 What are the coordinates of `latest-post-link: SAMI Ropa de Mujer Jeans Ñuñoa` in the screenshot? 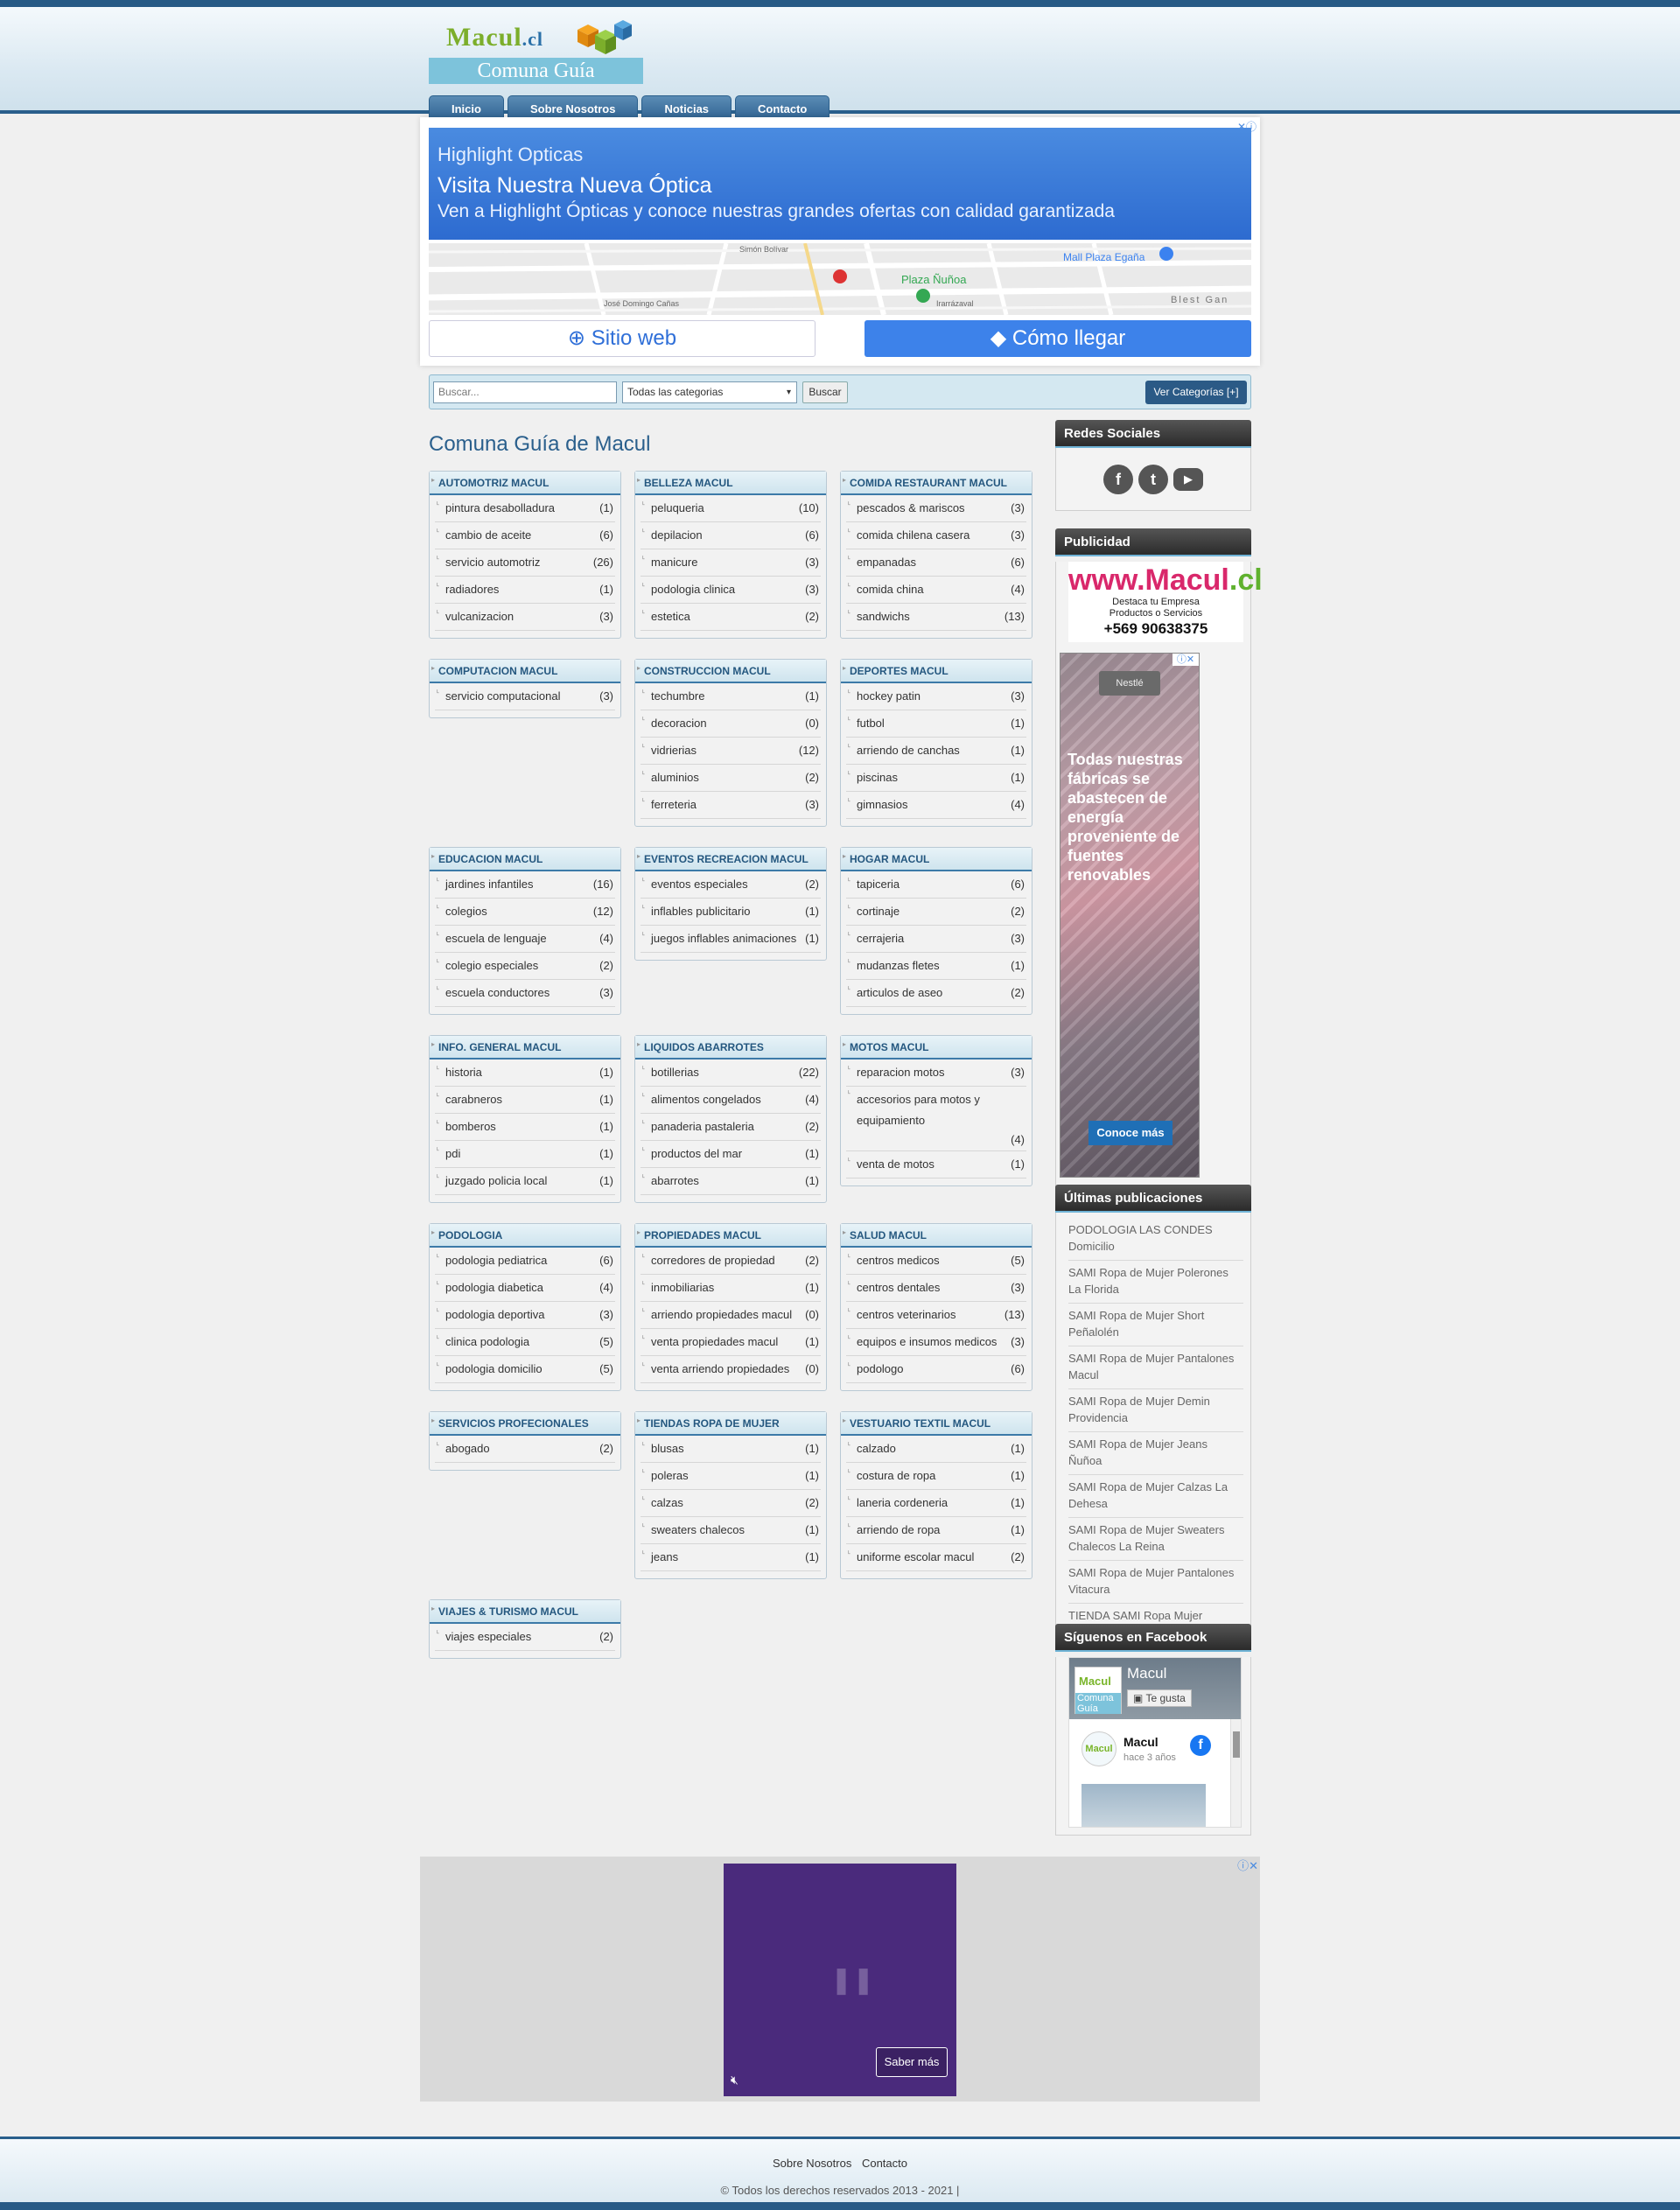 It's located at (1155, 1453).